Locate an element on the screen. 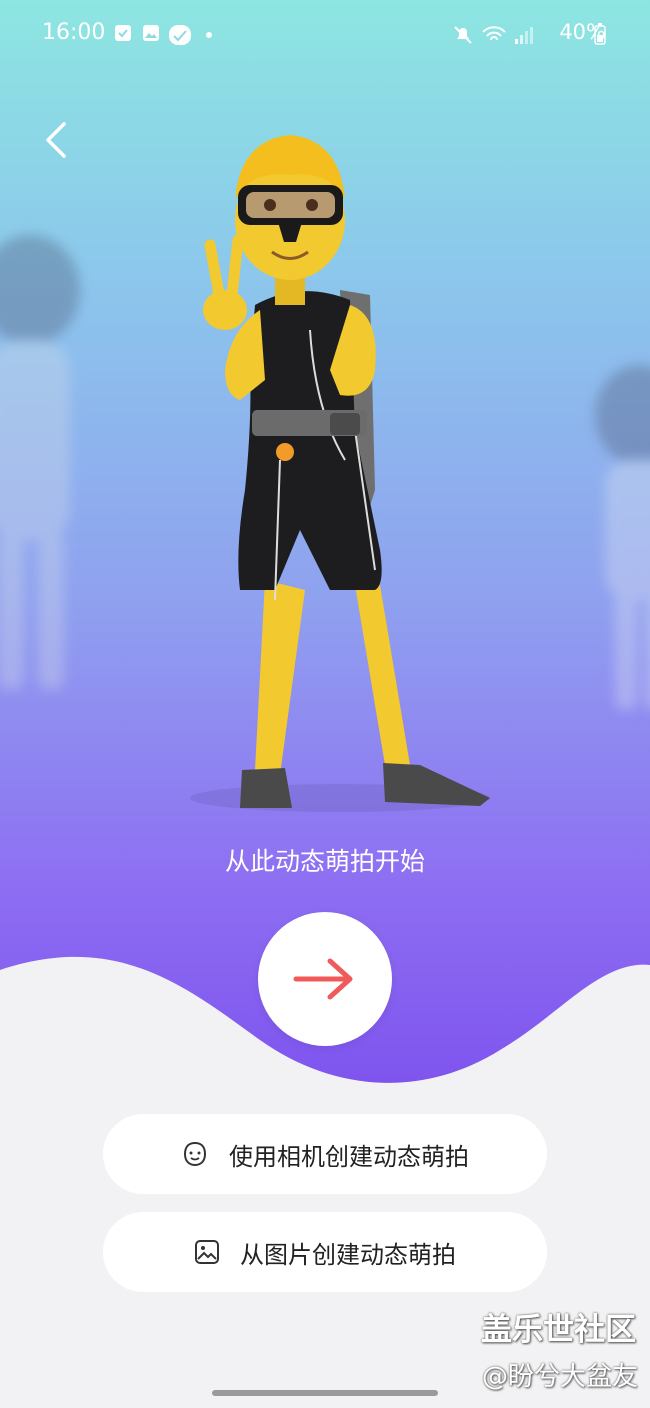 Image resolution: width=650 pixels, height=1408 pixels. status-bar: 16:00 40% is located at coordinates (325, 35).